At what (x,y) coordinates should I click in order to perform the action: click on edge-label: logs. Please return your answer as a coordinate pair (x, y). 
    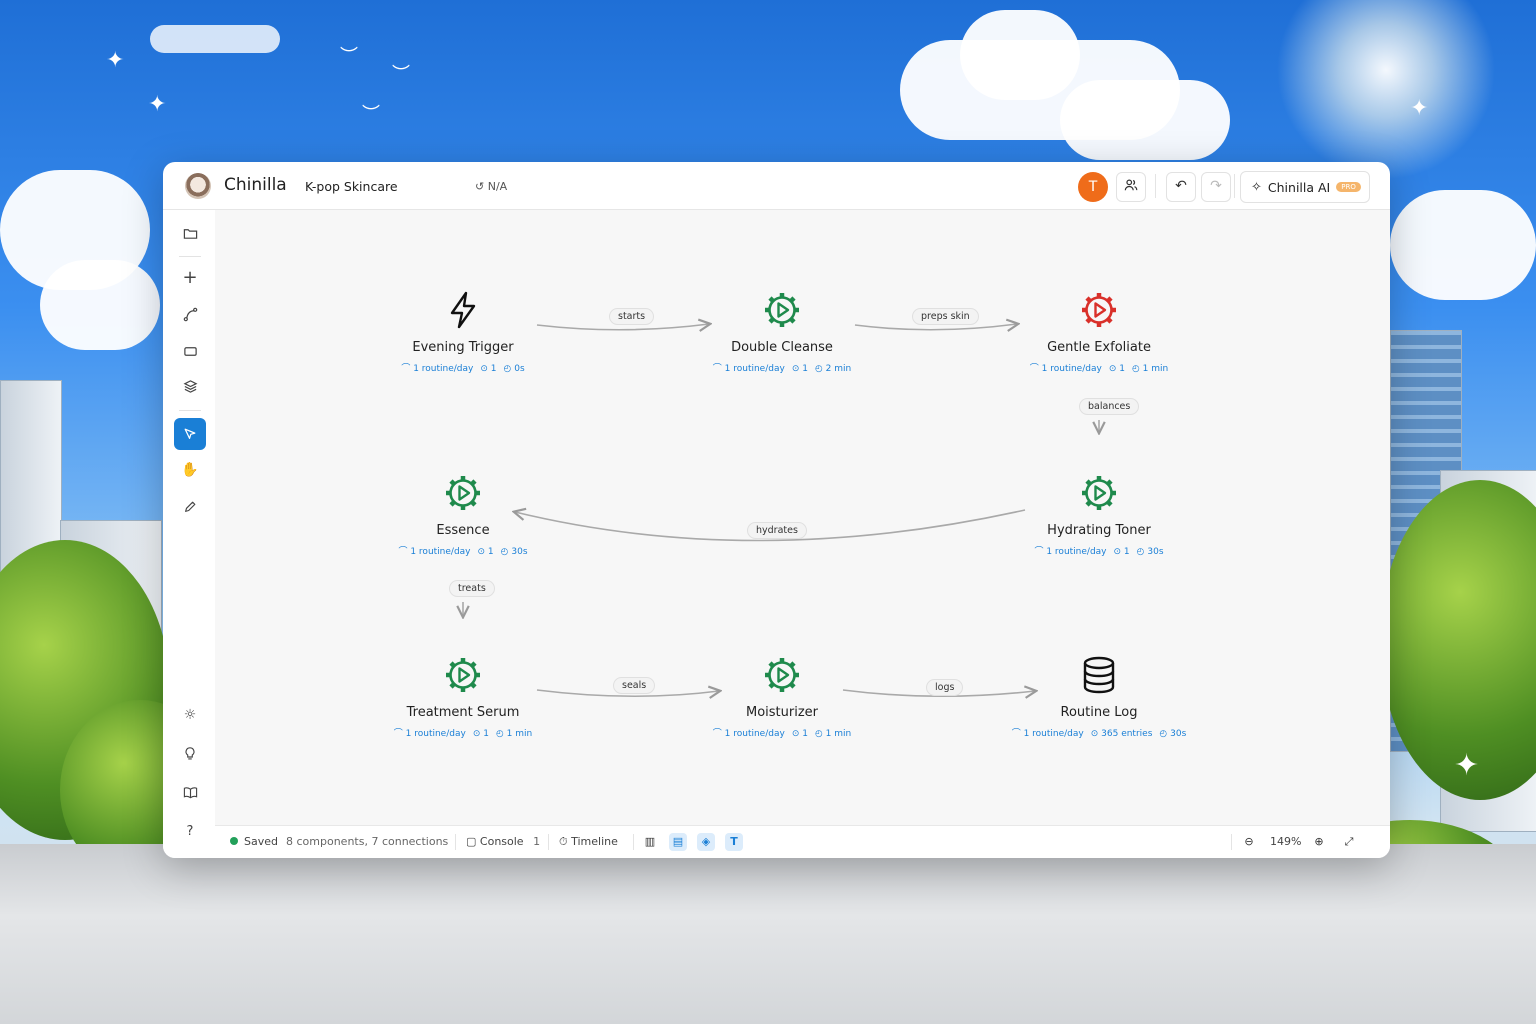
    Looking at the image, I should click on (945, 687).